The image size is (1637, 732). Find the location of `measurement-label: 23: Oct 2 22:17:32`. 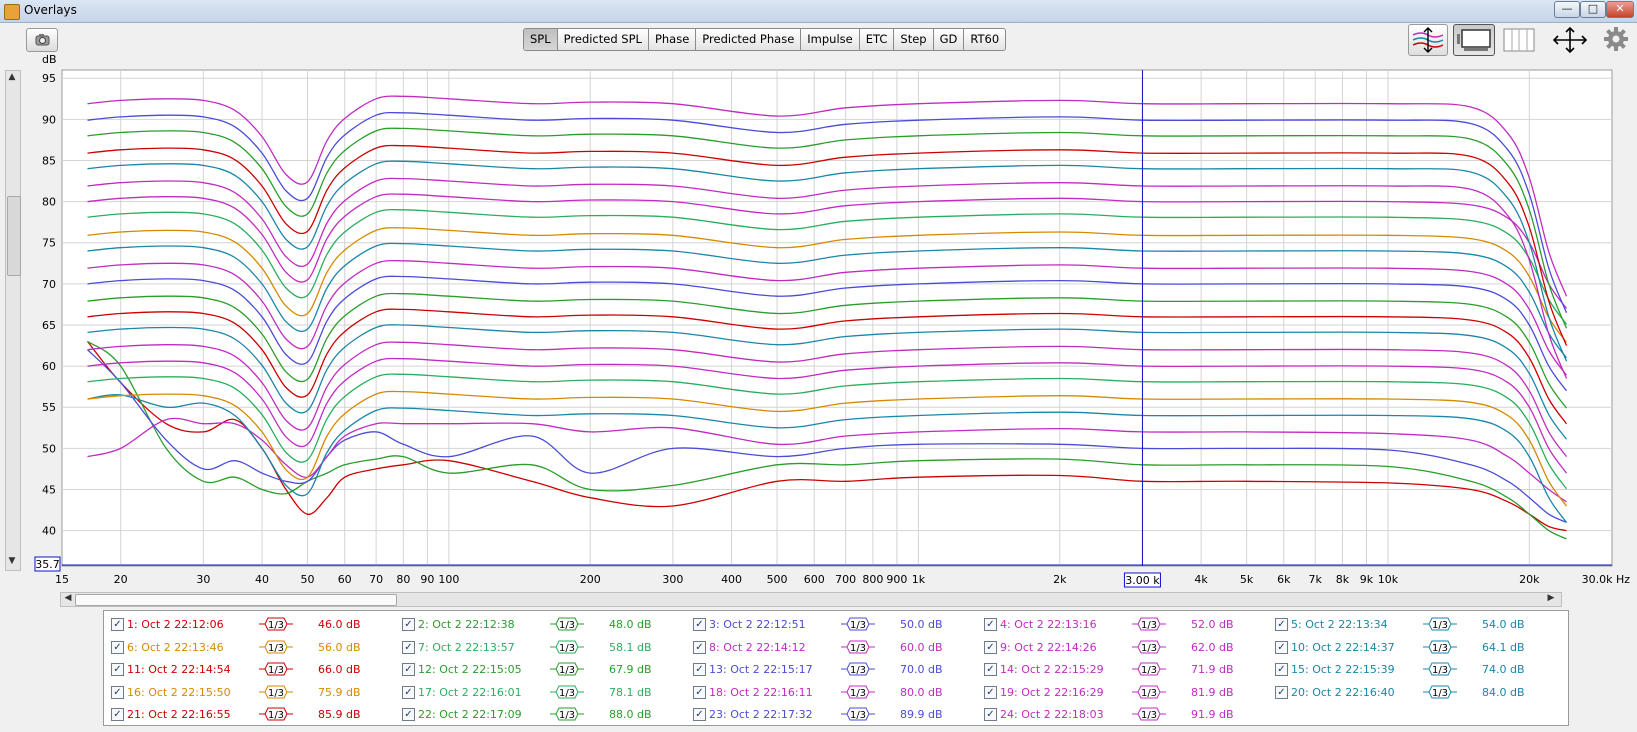

measurement-label: 23: Oct 2 22:17:32 is located at coordinates (761, 714).